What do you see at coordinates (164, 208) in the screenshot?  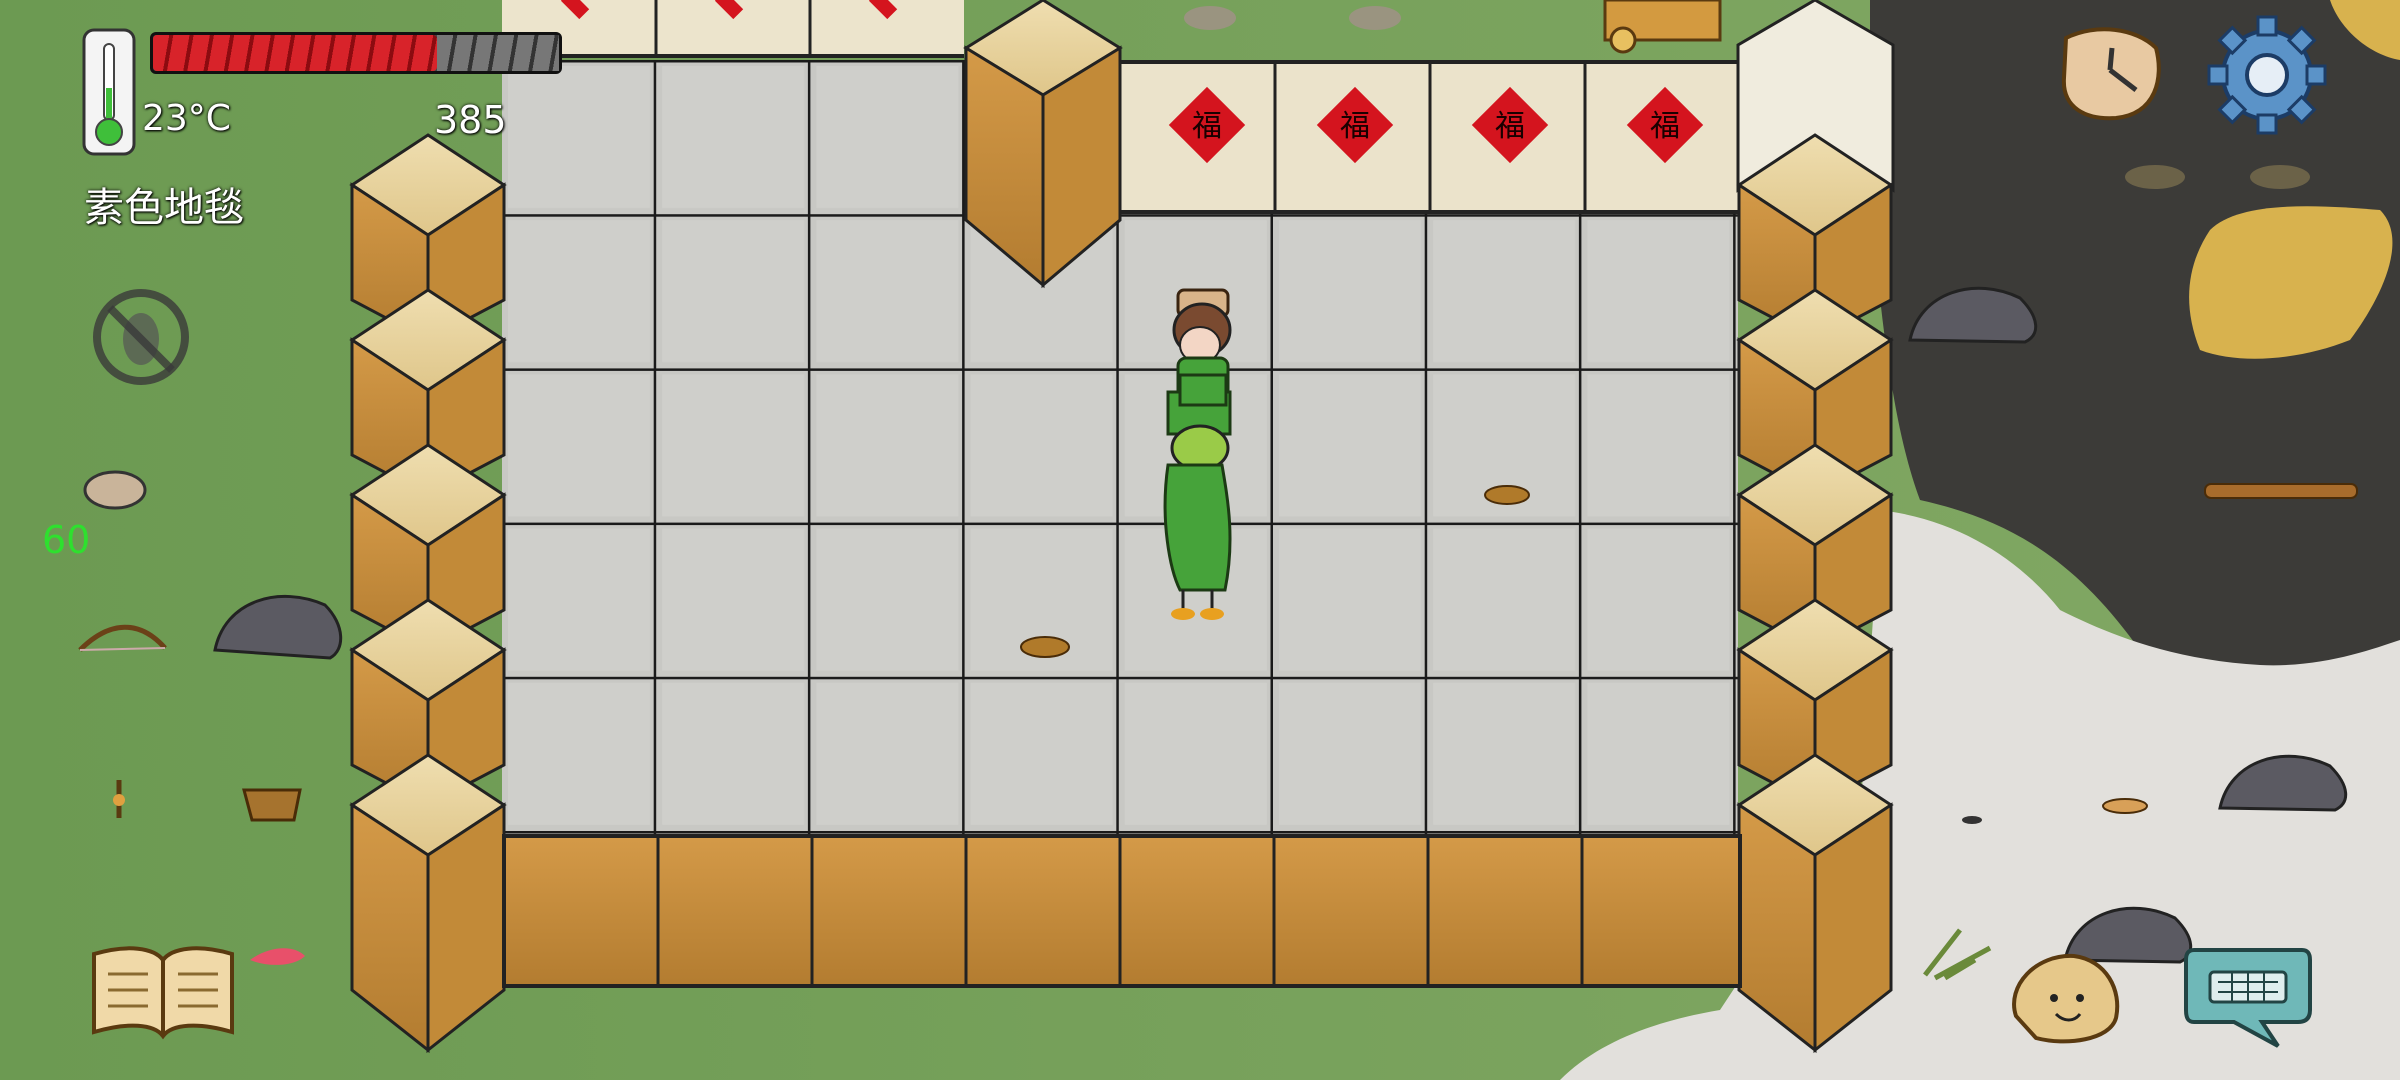 I see `tile-name-label: 素色地毯` at bounding box center [164, 208].